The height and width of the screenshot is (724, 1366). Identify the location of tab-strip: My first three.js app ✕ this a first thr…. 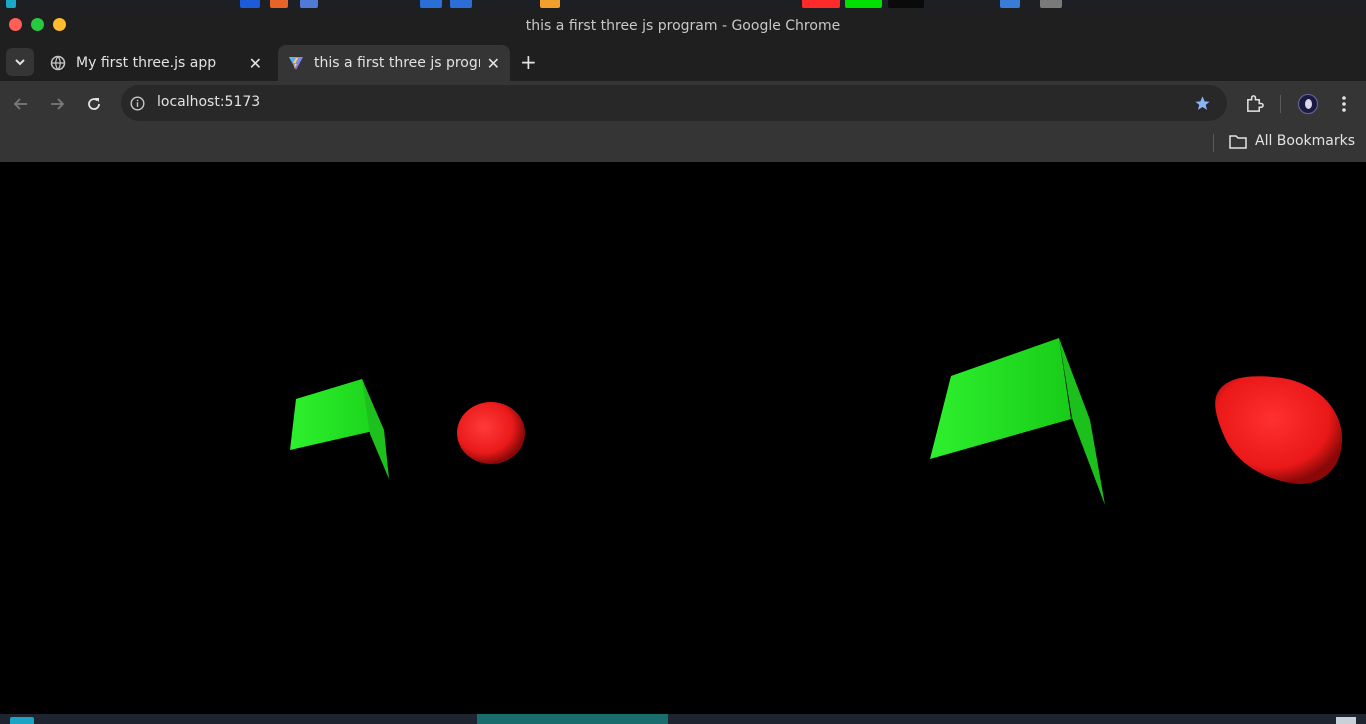
(683, 60).